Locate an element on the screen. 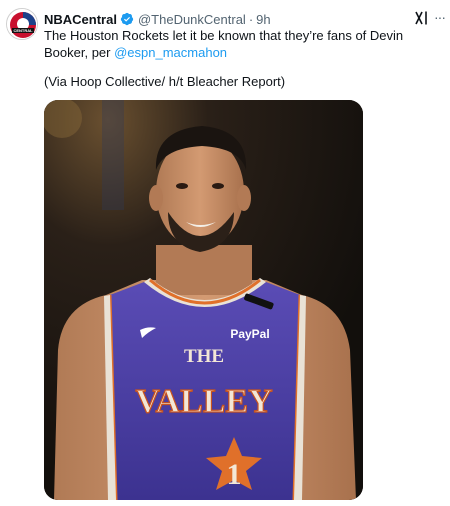 This screenshot has height=506, width=450. mention-link: @espn_macmahon is located at coordinates (170, 52).